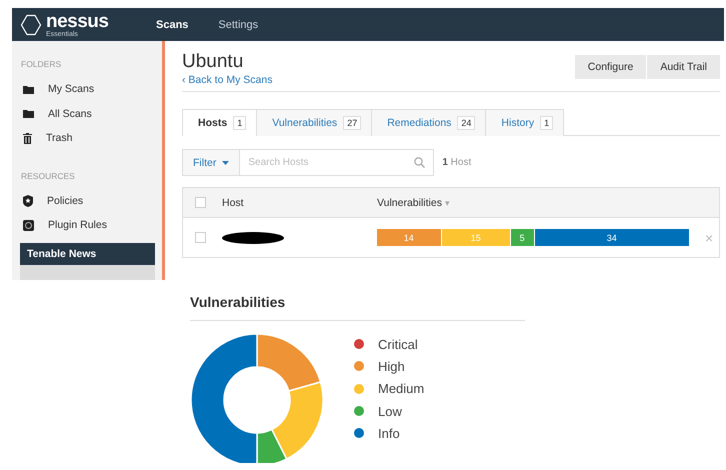 This screenshot has height=470, width=726. Describe the element at coordinates (226, 162) in the screenshot. I see `caret-icon` at that location.